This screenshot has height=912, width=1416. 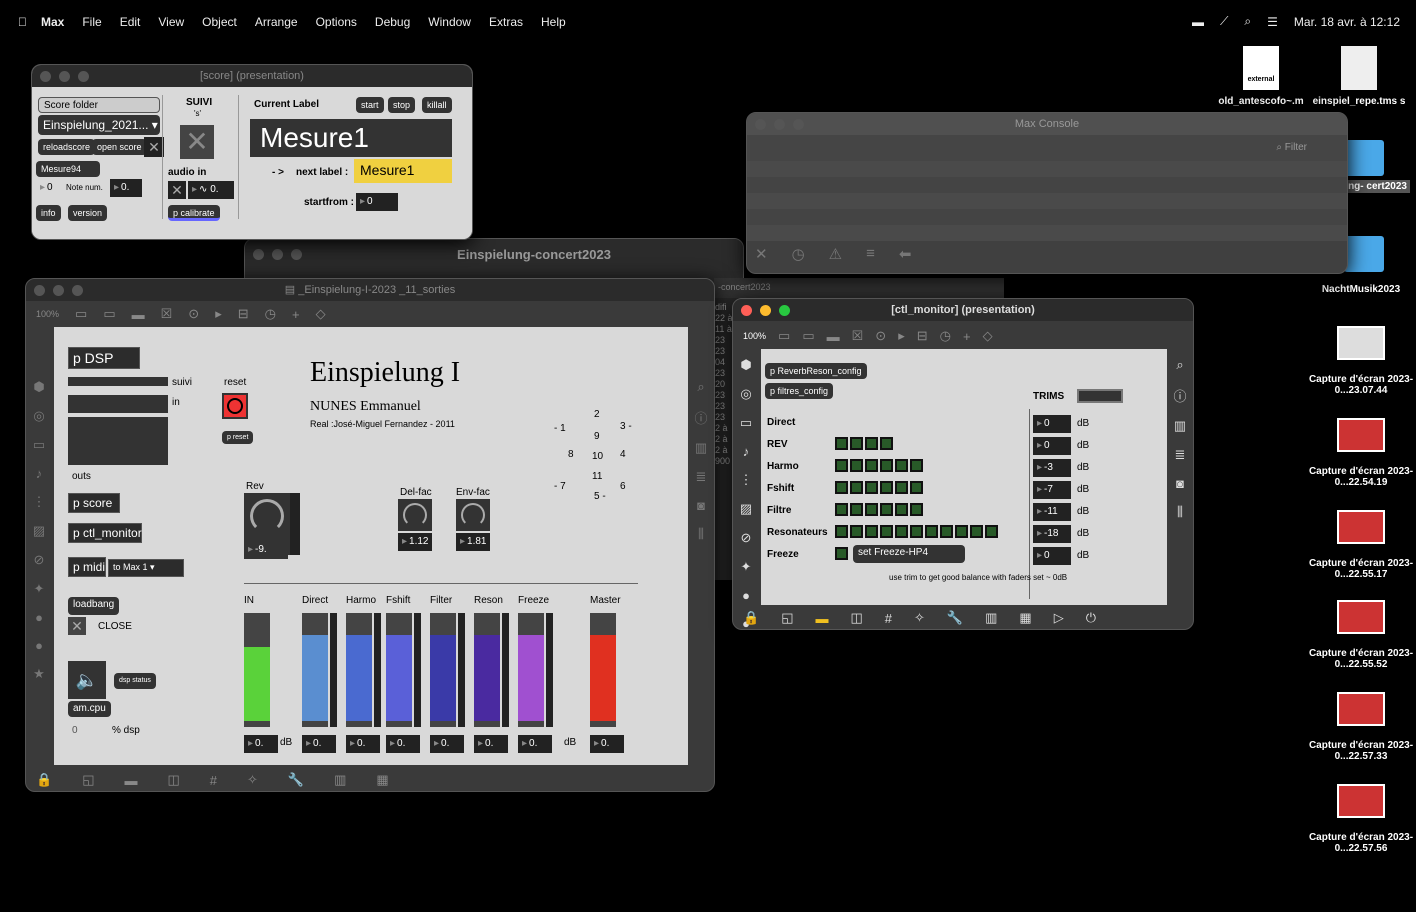 What do you see at coordinates (746, 538) in the screenshot?
I see `clip-icon: ⊘` at bounding box center [746, 538].